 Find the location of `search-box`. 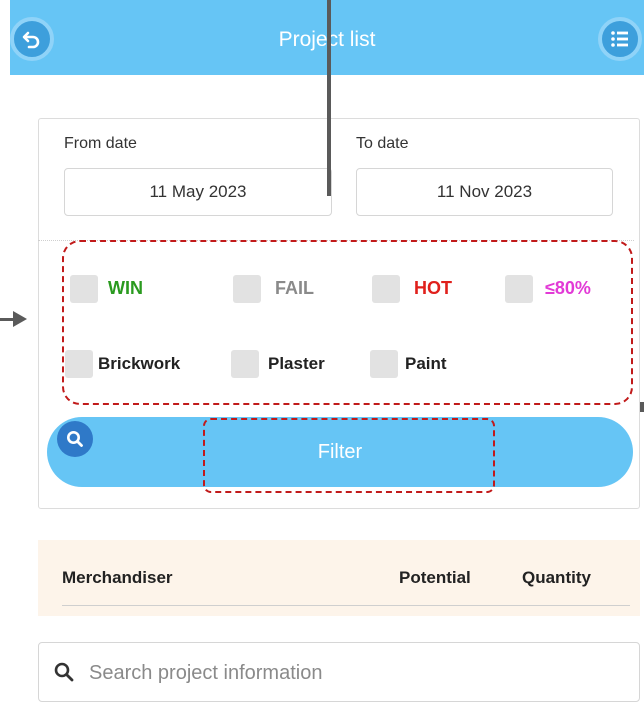

search-box is located at coordinates (339, 672).